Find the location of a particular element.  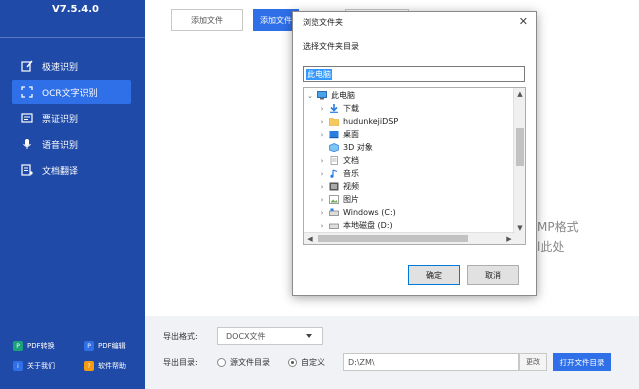

dialog-subtitle: 选择文件夹目录 is located at coordinates (331, 46).